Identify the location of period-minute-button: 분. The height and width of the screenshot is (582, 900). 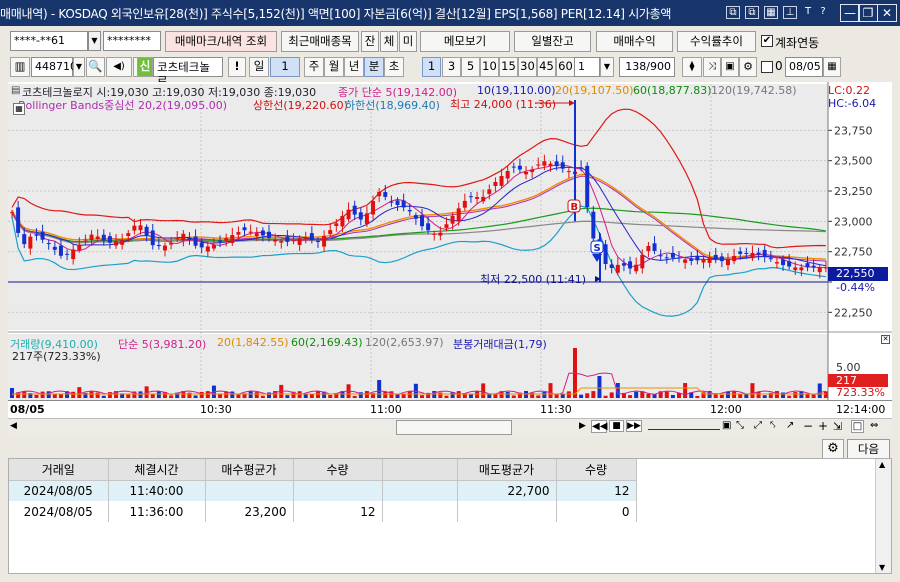
(374, 67).